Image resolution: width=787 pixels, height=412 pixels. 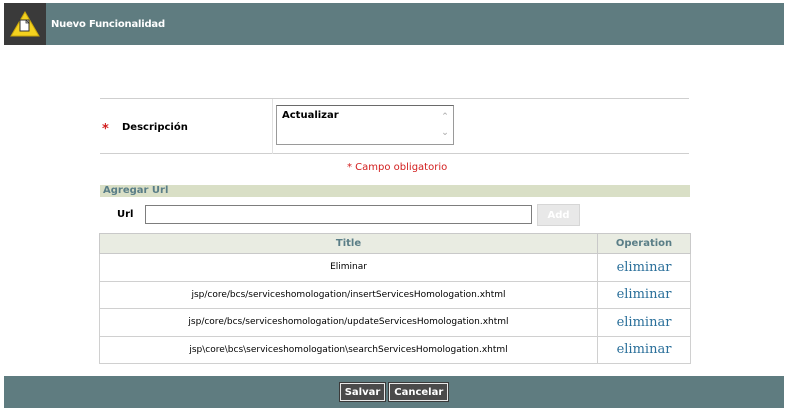 I want to click on textarea-scrollbar: ⌃ ⌄, so click(x=445, y=126).